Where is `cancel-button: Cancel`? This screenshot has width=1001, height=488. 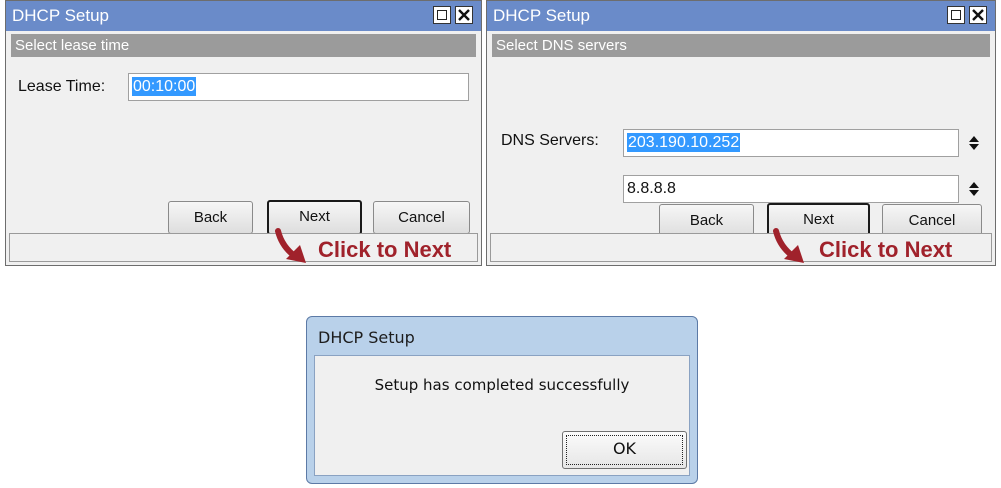 cancel-button: Cancel is located at coordinates (421, 217).